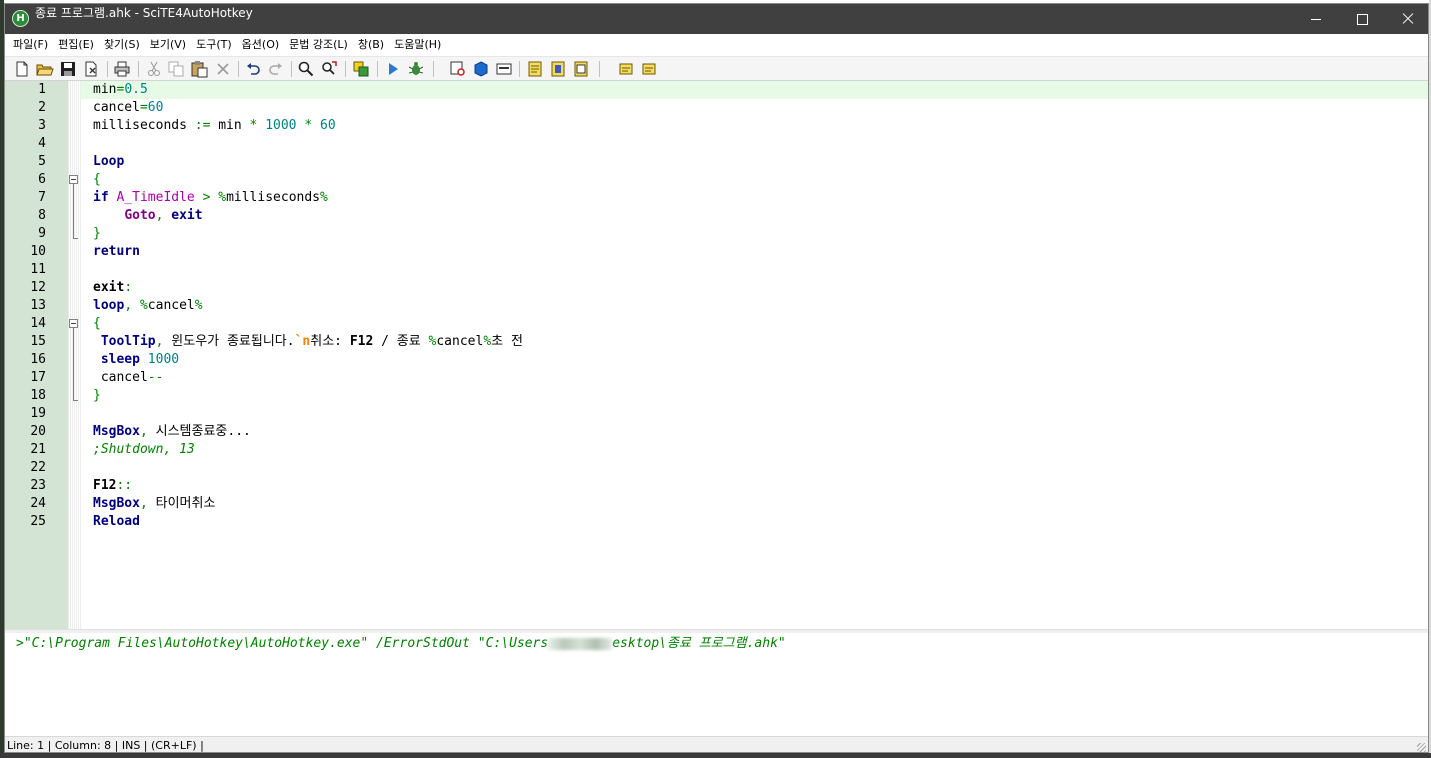 Image resolution: width=1431 pixels, height=758 pixels. What do you see at coordinates (716, 468) in the screenshot?
I see `code-line: 22` at bounding box center [716, 468].